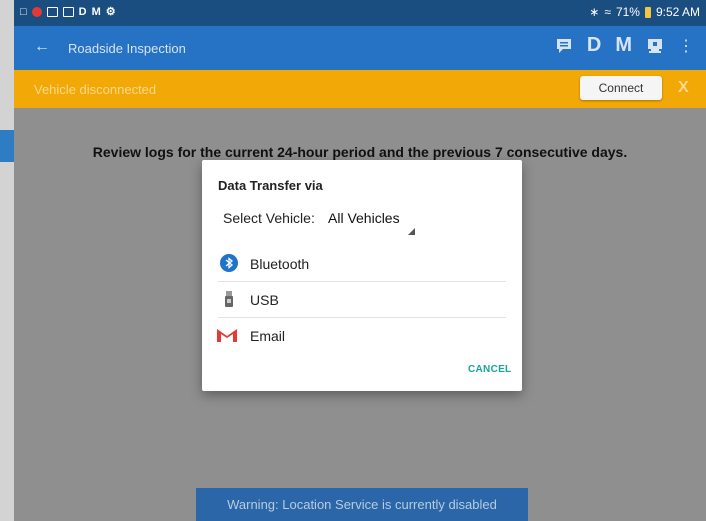  Describe the element at coordinates (677, 12) in the screenshot. I see `clock: 9:52 AM` at that location.